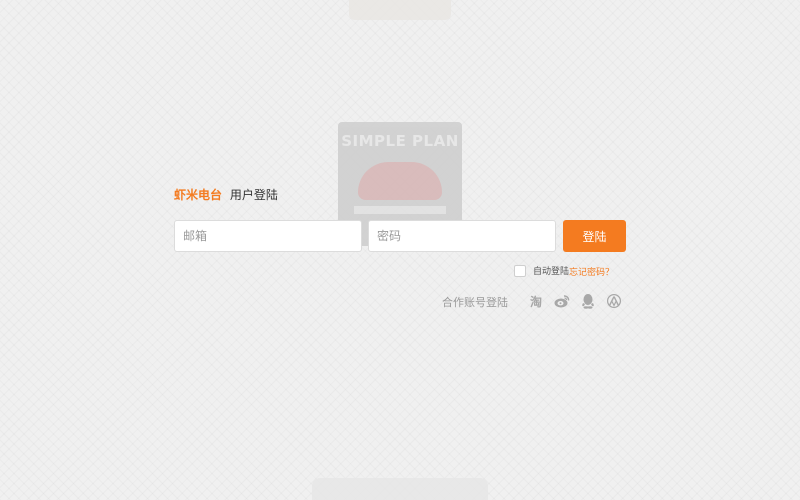  Describe the element at coordinates (400, 141) in the screenshot. I see `album-title: SIMPLE PLAN` at that location.